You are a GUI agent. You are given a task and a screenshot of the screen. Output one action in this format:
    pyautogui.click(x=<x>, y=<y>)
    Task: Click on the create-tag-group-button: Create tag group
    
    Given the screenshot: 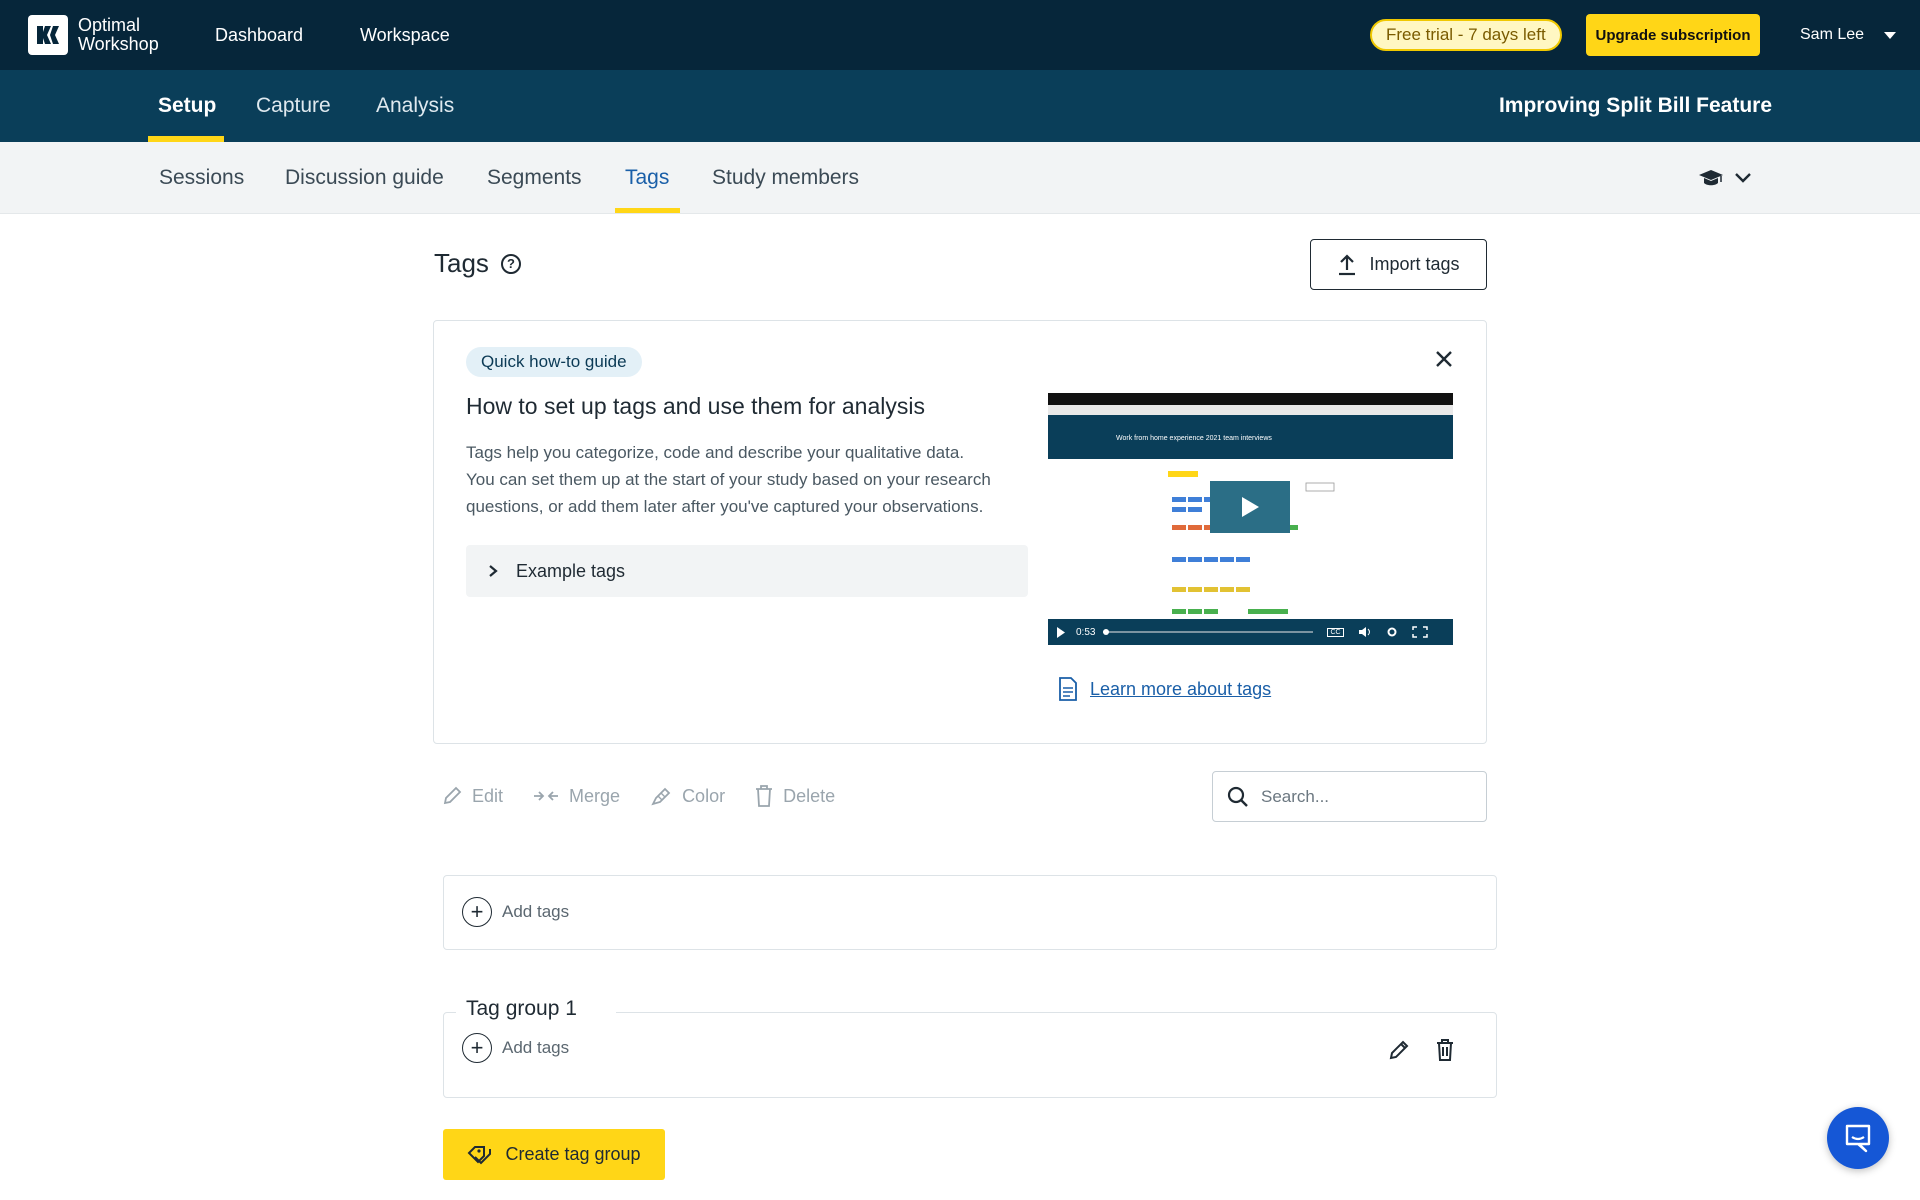 What is the action you would take?
    pyautogui.click(x=554, y=1154)
    